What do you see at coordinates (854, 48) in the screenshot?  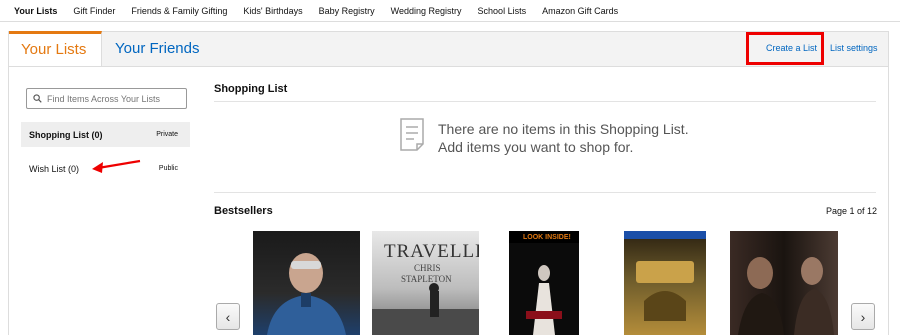 I see `list-settings-link: List settings` at bounding box center [854, 48].